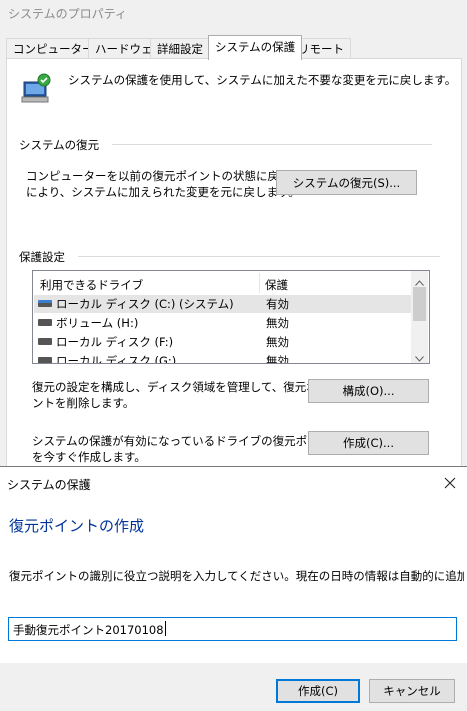 Image resolution: width=467 pixels, height=711 pixels. Describe the element at coordinates (419, 357) in the screenshot. I see `scroll-down-arrow-icon` at that location.